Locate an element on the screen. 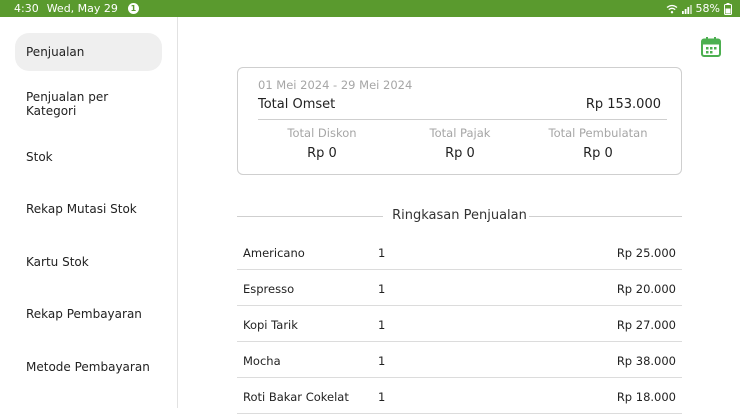 This screenshot has height=414, width=740. stat-label: Total Pembulatan is located at coordinates (598, 133).